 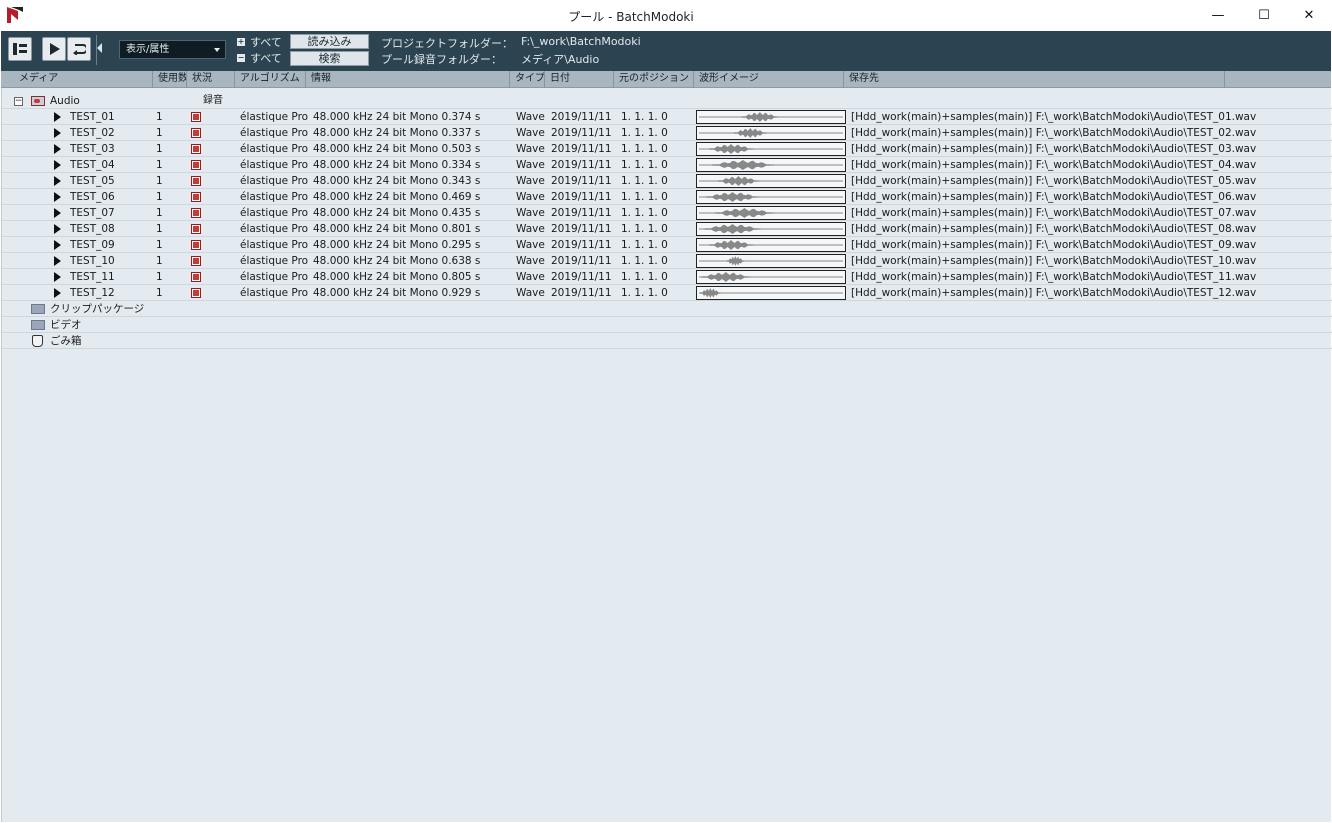 I want to click on minimize-button: —, so click(x=1218, y=15).